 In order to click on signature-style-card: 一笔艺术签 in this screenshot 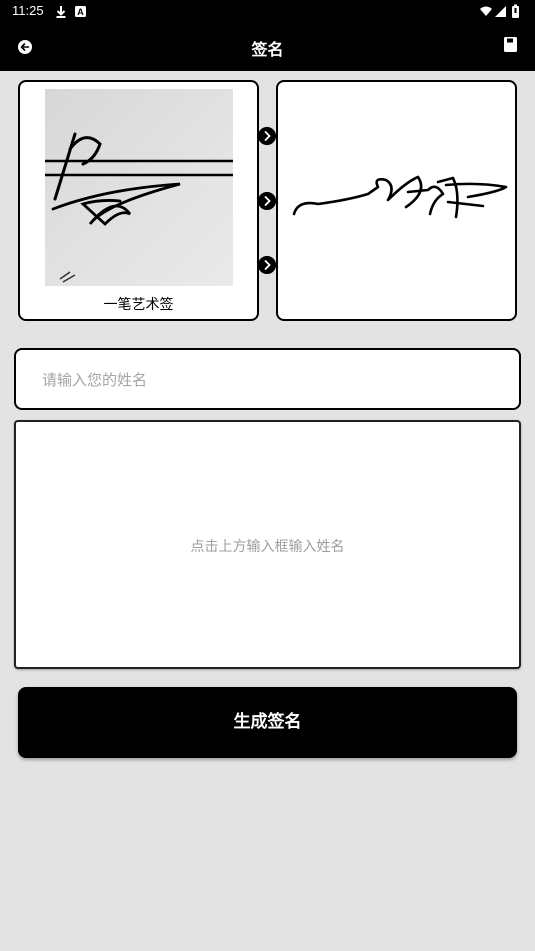, I will do `click(138, 200)`.